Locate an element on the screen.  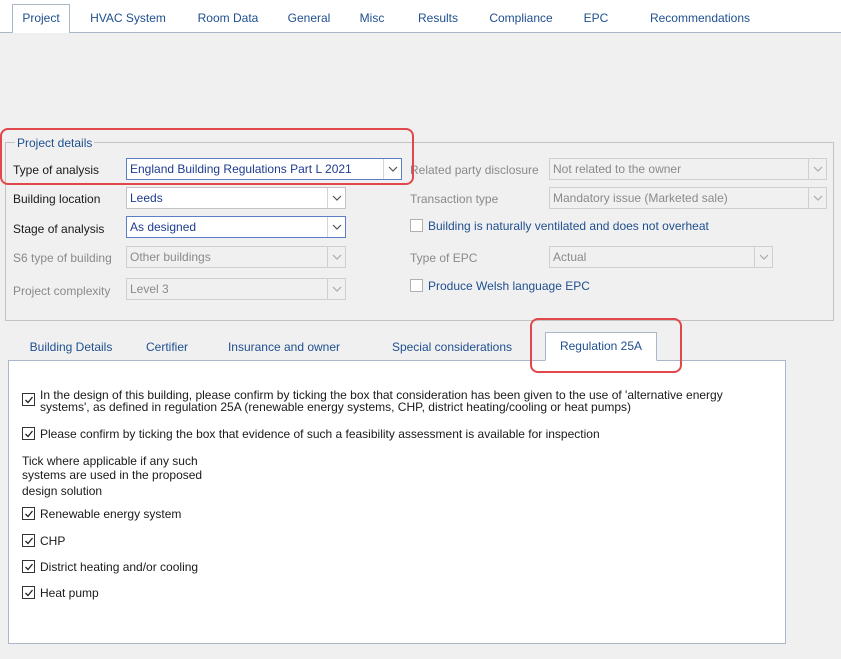
tab-misc: Misc is located at coordinates (372, 20).